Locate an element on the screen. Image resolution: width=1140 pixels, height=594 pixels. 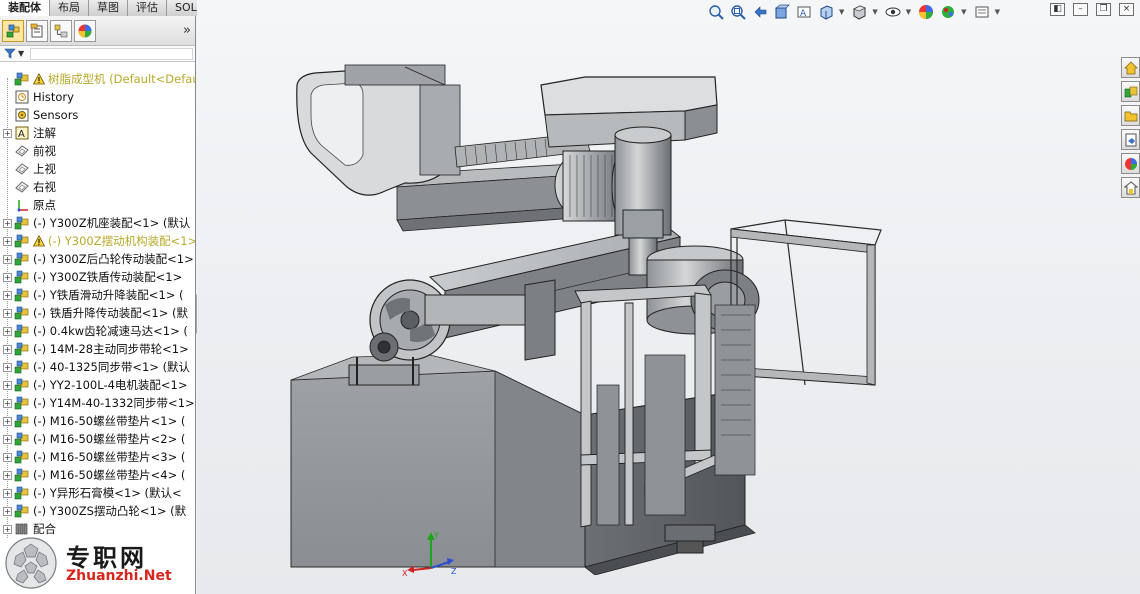
tree-item: 右视 is located at coordinates (97, 187).